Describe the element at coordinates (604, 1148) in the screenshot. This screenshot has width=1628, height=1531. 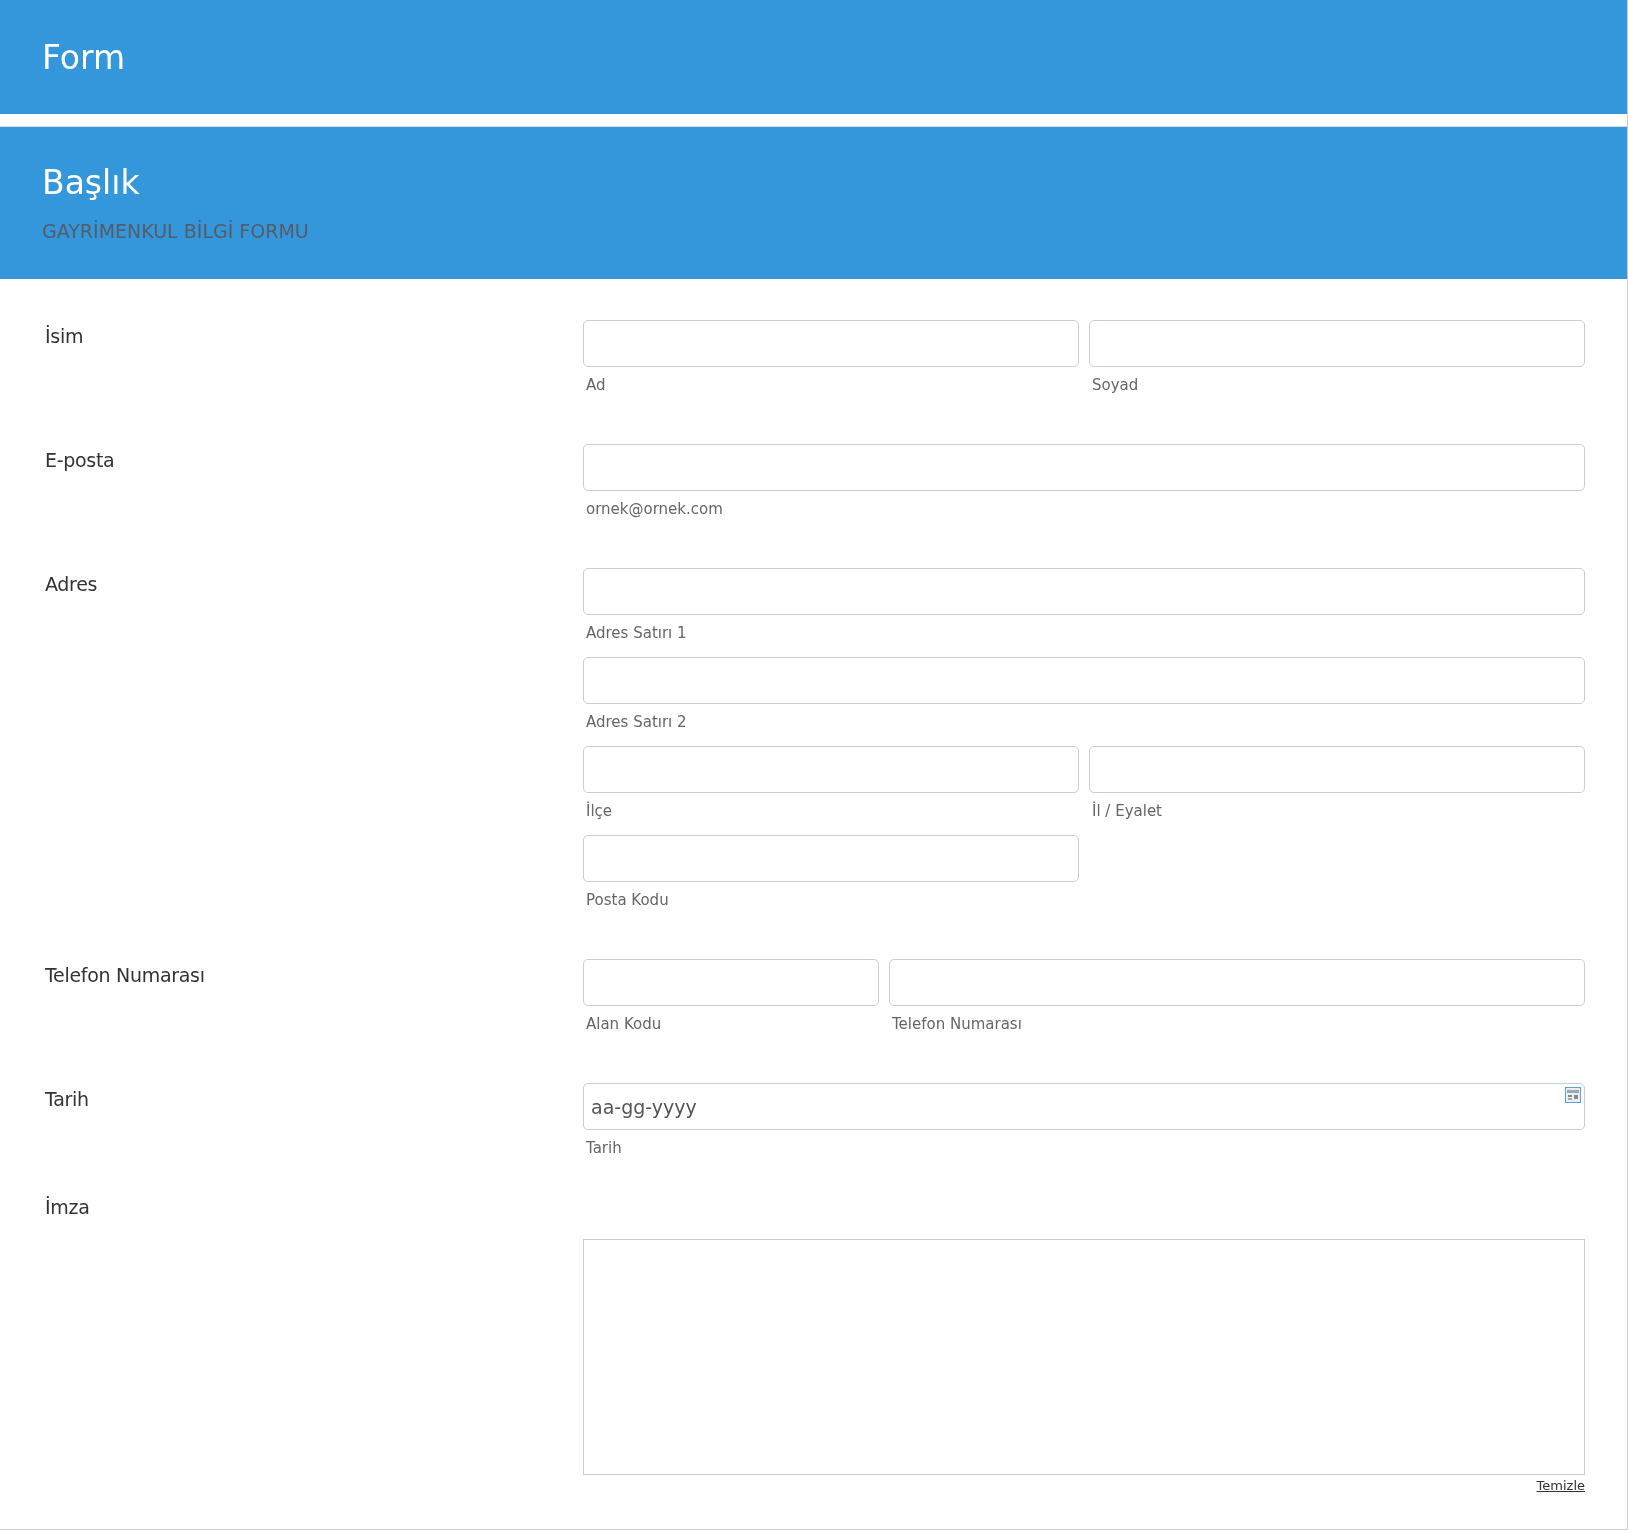
I see `field-sublabel: Tarih` at that location.